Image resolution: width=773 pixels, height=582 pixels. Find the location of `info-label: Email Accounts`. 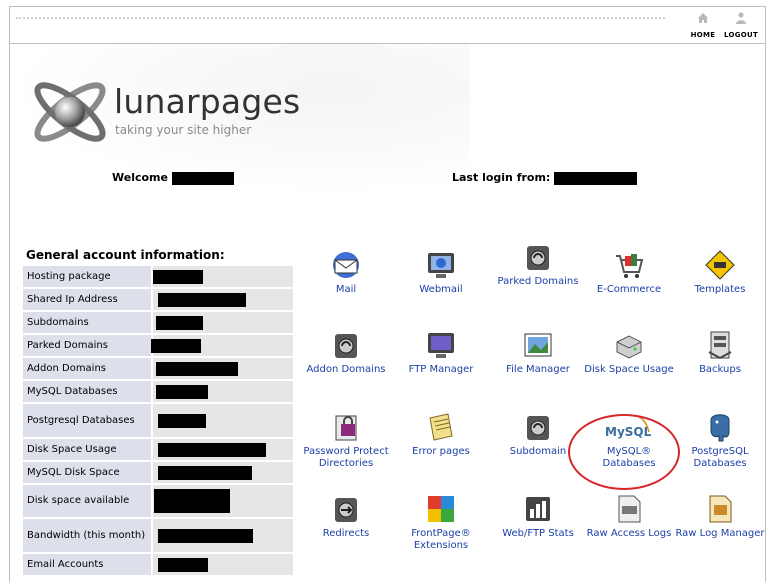

info-label: Email Accounts is located at coordinates (87, 564).